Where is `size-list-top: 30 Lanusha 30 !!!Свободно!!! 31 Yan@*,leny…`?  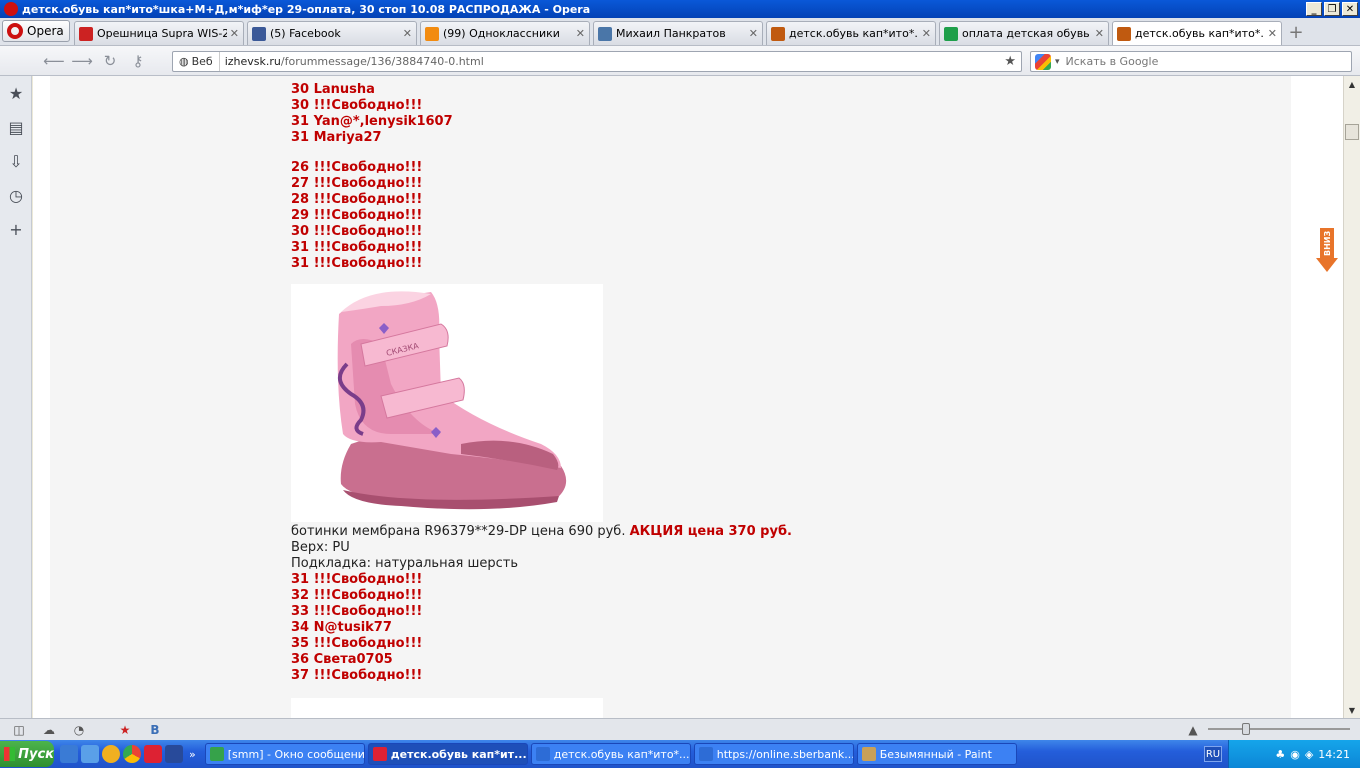 size-list-top: 30 Lanusha 30 !!!Свободно!!! 31 Yan@*,leny… is located at coordinates (641, 114).